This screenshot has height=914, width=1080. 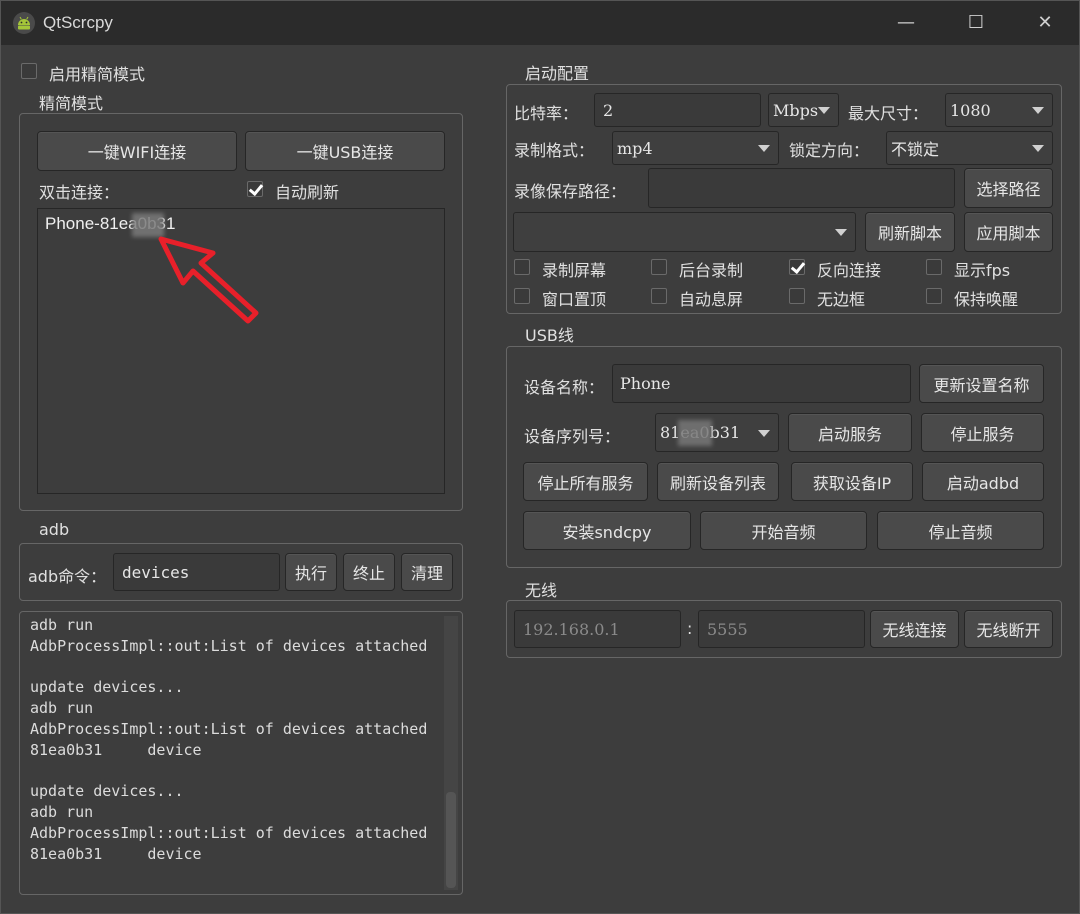 What do you see at coordinates (999, 110) in the screenshot?
I see `max-size-select: 1080` at bounding box center [999, 110].